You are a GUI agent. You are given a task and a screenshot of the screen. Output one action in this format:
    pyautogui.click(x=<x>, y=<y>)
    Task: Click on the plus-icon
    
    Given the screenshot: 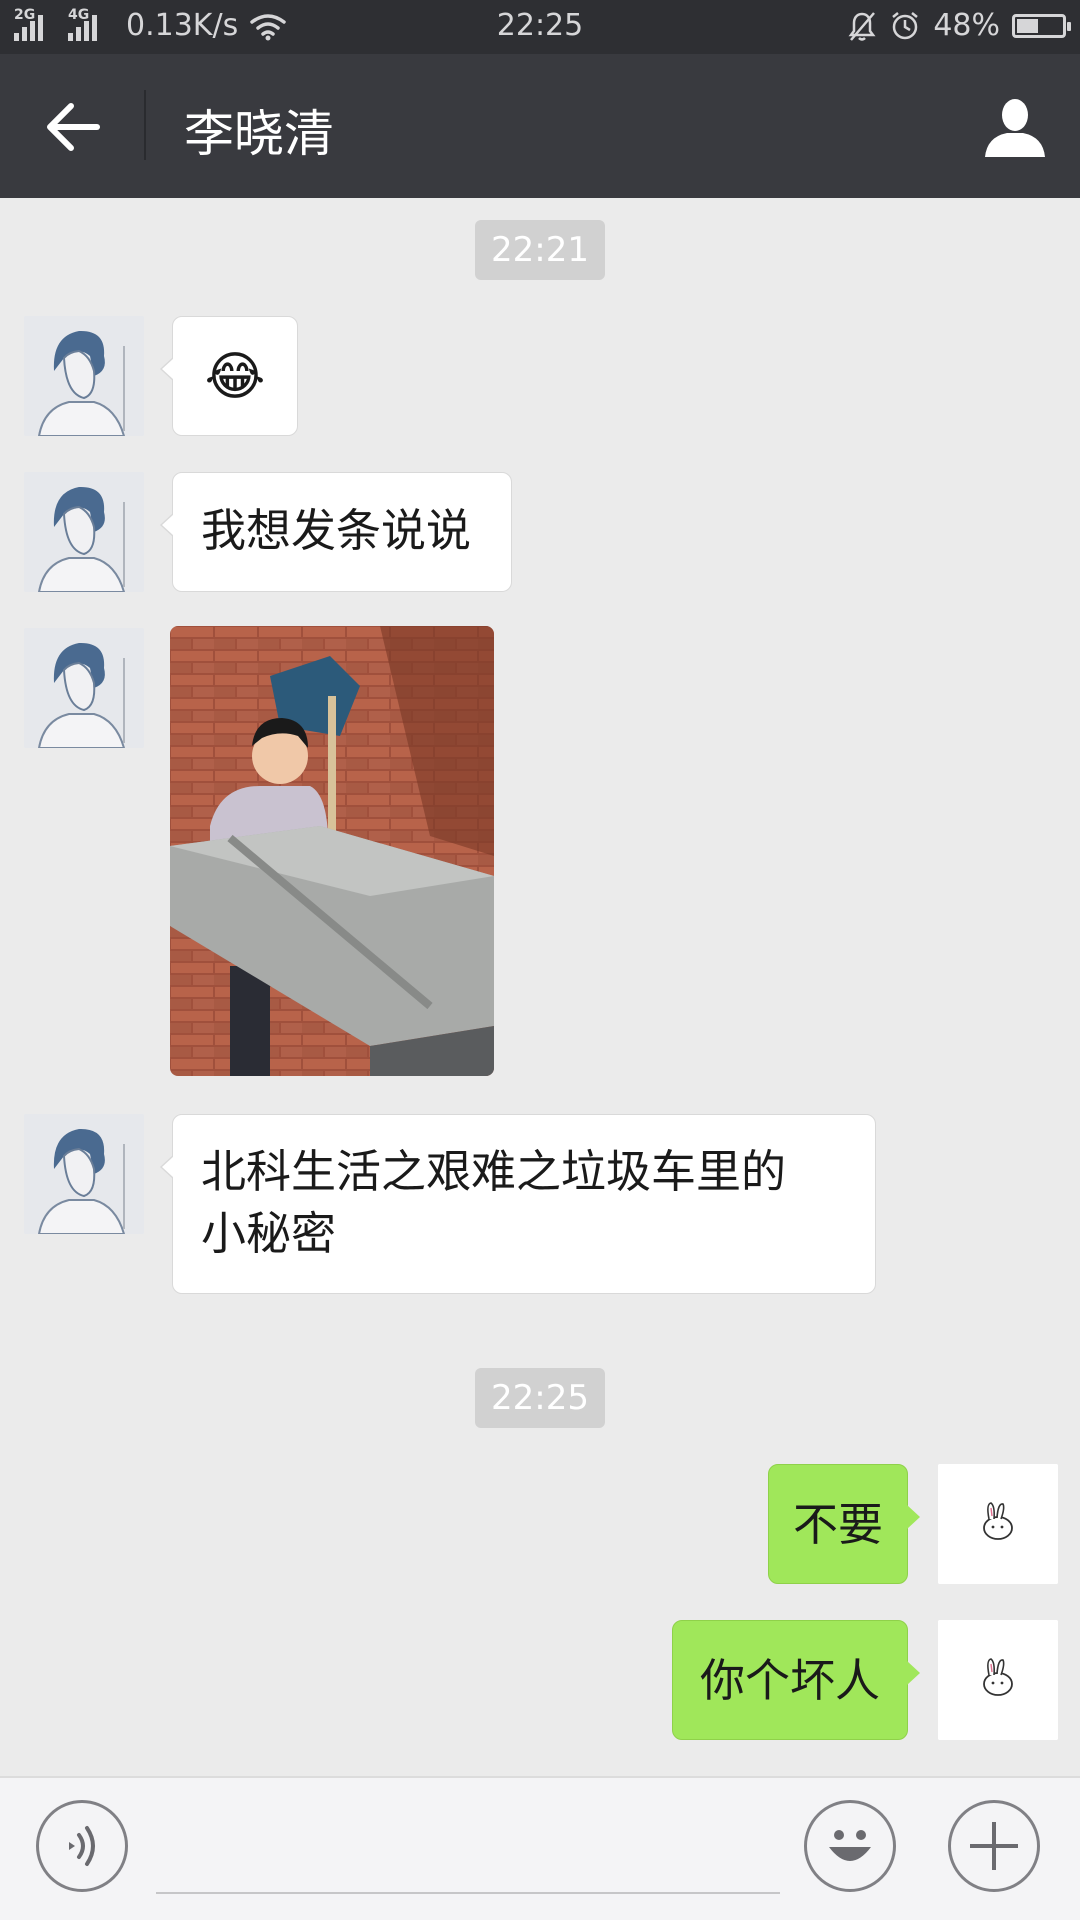 What is the action you would take?
    pyautogui.click(x=994, y=1846)
    